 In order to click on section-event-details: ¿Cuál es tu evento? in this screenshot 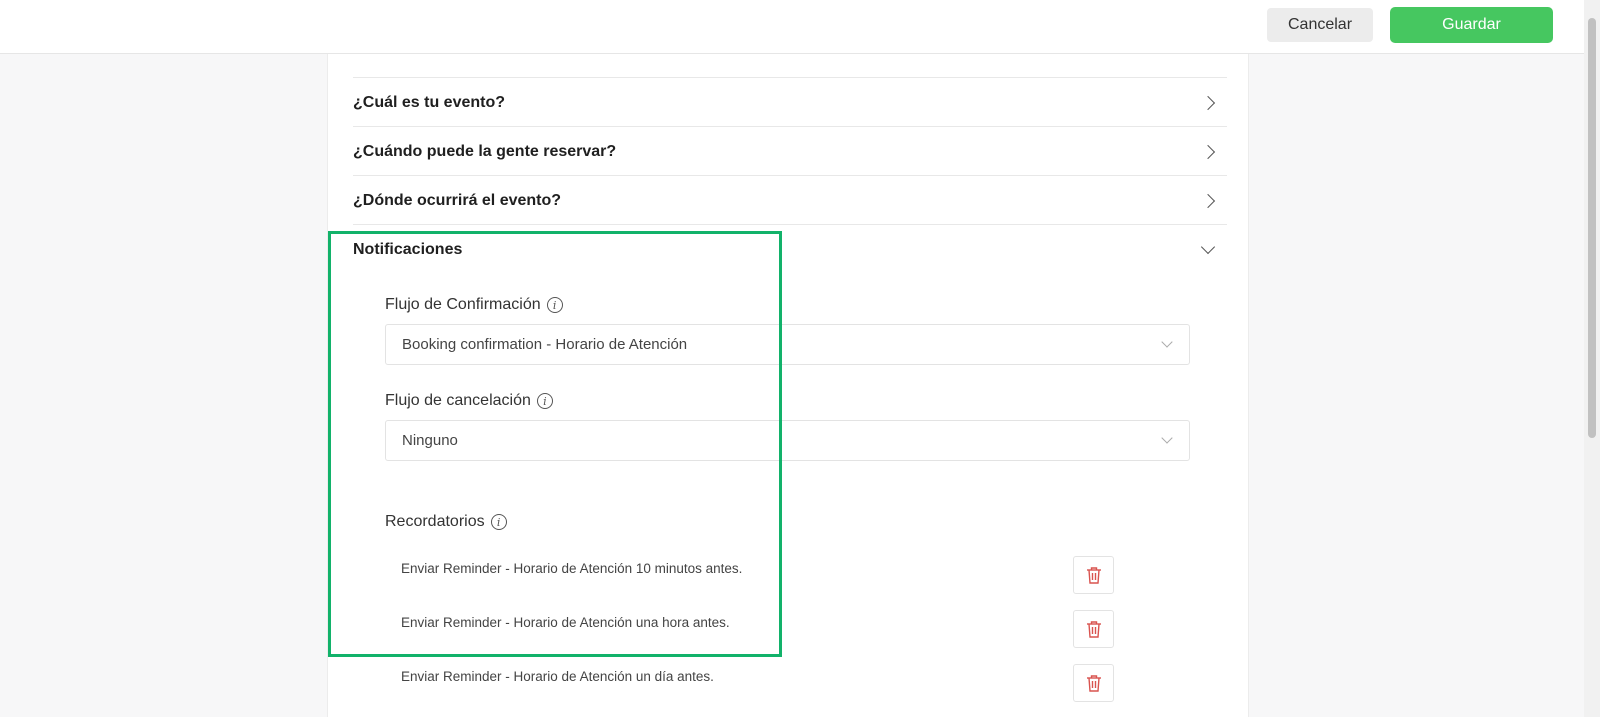, I will do `click(790, 102)`.